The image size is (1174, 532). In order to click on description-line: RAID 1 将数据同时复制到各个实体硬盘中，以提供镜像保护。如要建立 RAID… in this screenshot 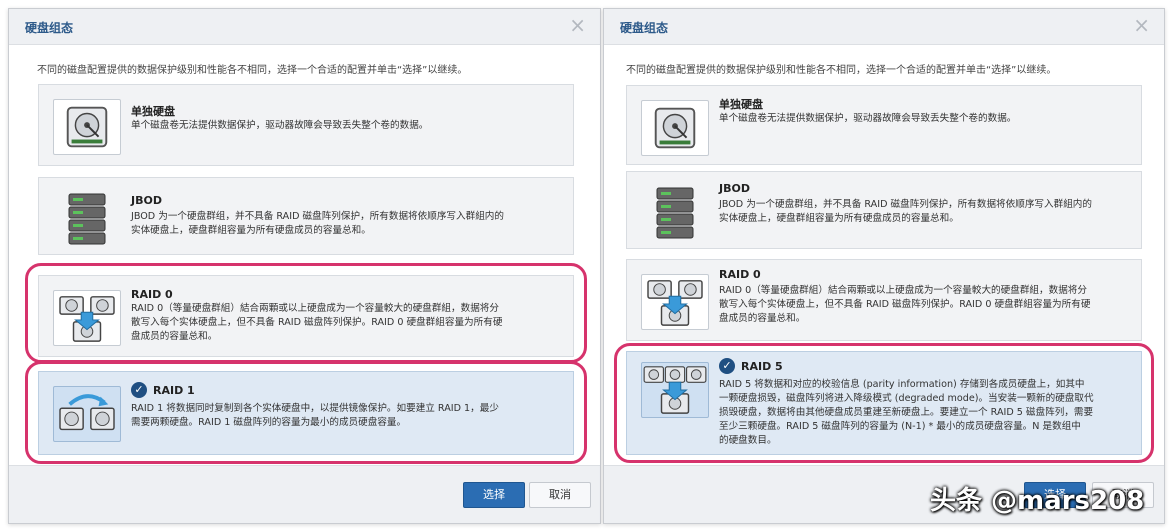, I will do `click(315, 408)`.